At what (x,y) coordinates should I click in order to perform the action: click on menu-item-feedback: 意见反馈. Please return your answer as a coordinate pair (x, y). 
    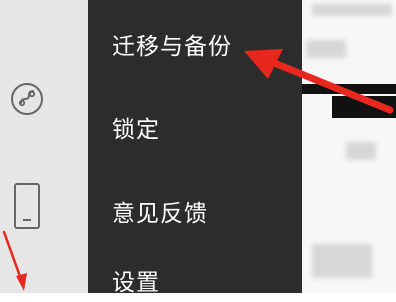
    Looking at the image, I should click on (202, 211).